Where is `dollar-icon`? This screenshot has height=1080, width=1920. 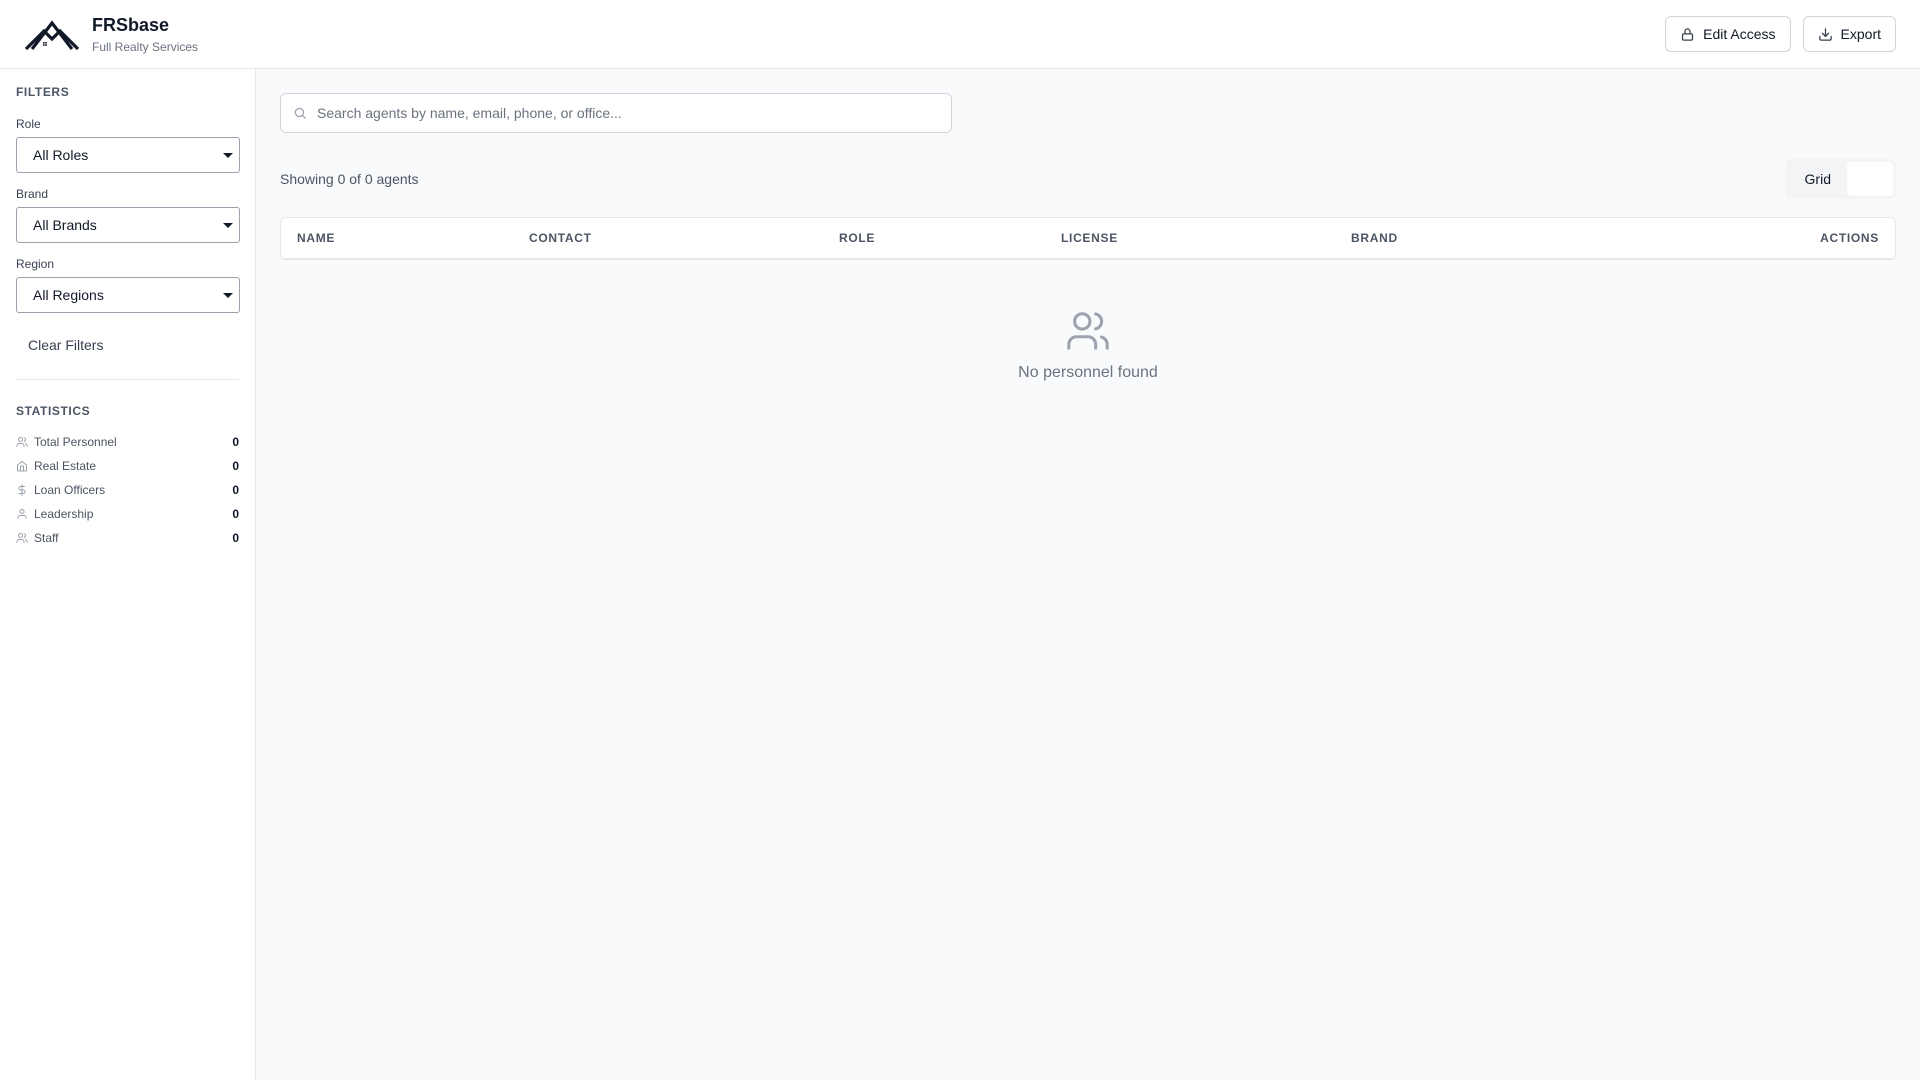 dollar-icon is located at coordinates (22, 490).